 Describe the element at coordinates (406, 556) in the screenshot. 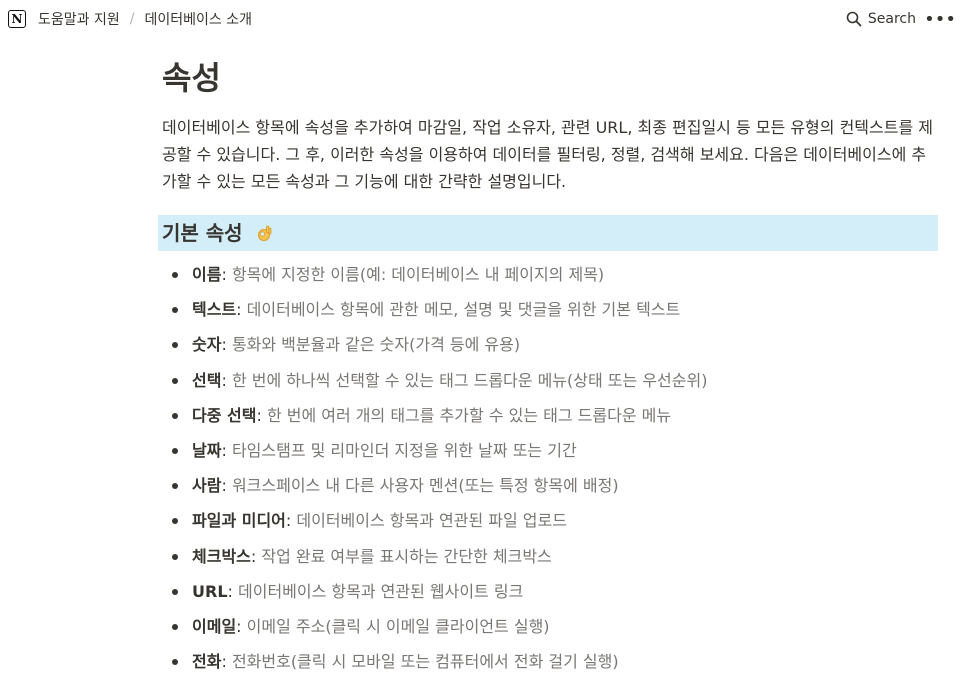

I see `property-description: 작업 완료 여부를 표시하는 간단한 체크박스` at that location.